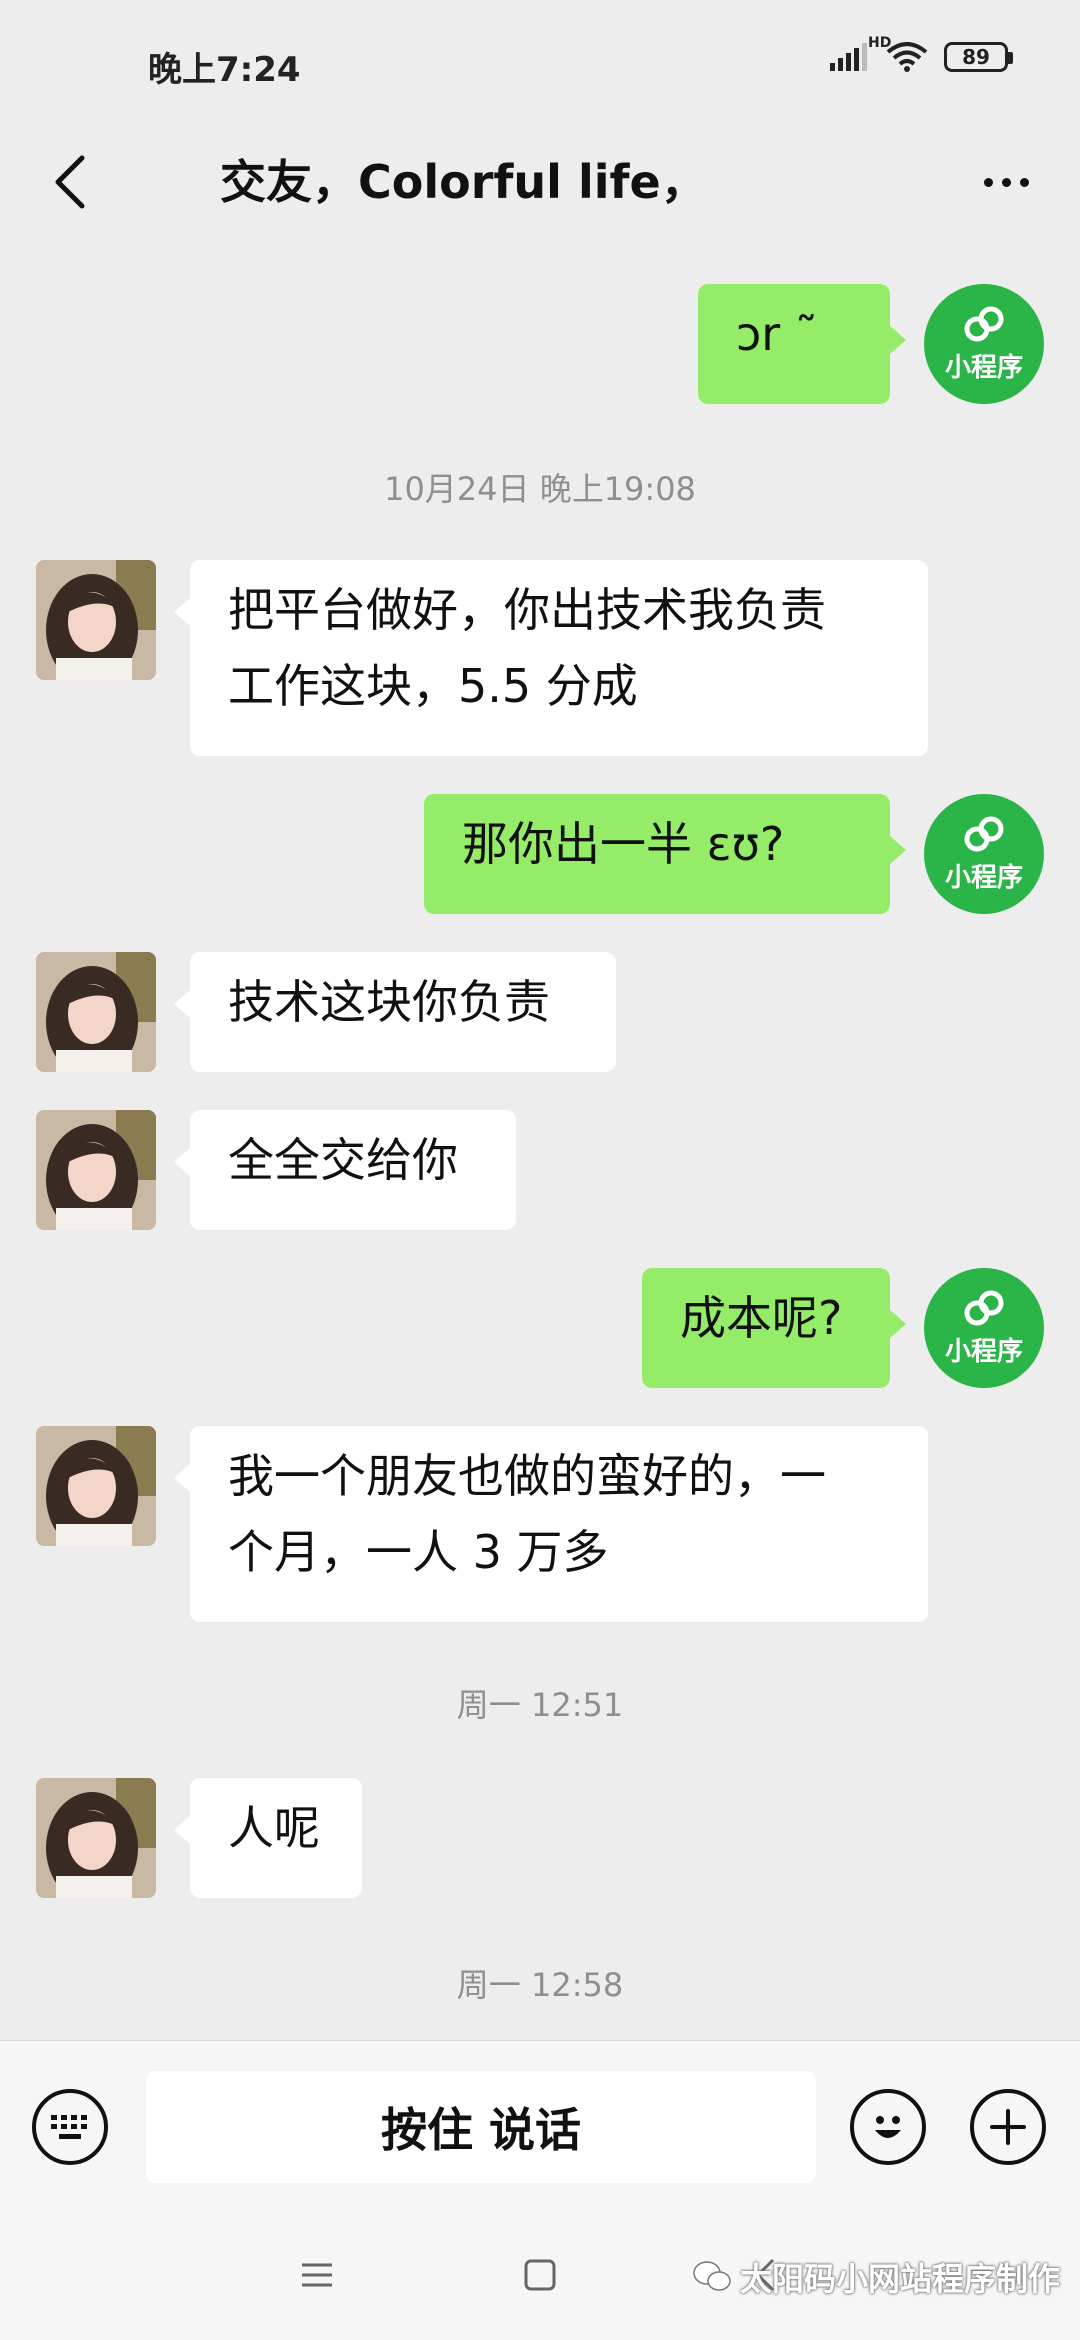 Image resolution: width=1080 pixels, height=2340 pixels. What do you see at coordinates (481, 2127) in the screenshot?
I see `hold-to-talk-button: 按住 说话` at bounding box center [481, 2127].